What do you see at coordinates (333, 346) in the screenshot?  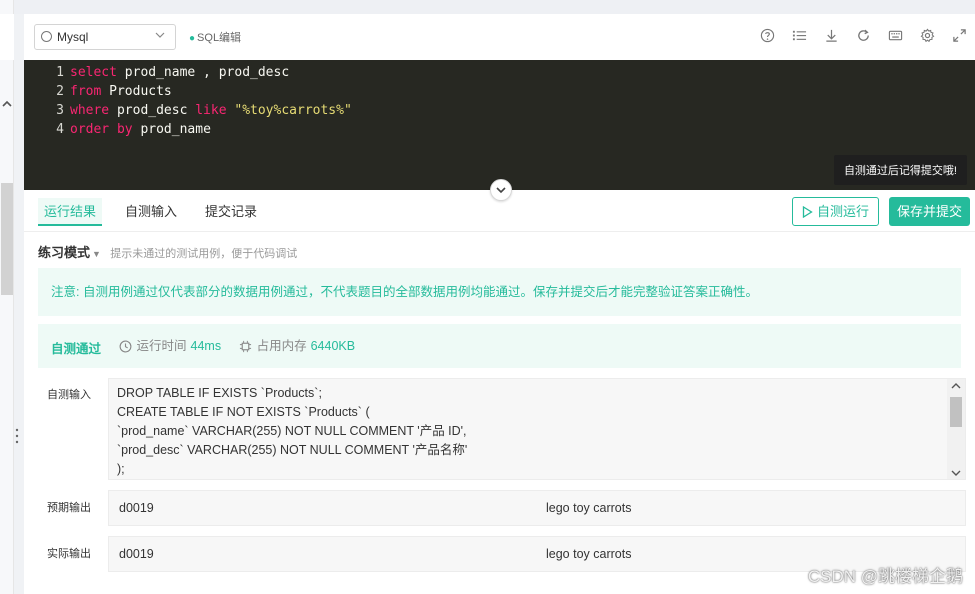 I see `memory-value: 6440KB` at bounding box center [333, 346].